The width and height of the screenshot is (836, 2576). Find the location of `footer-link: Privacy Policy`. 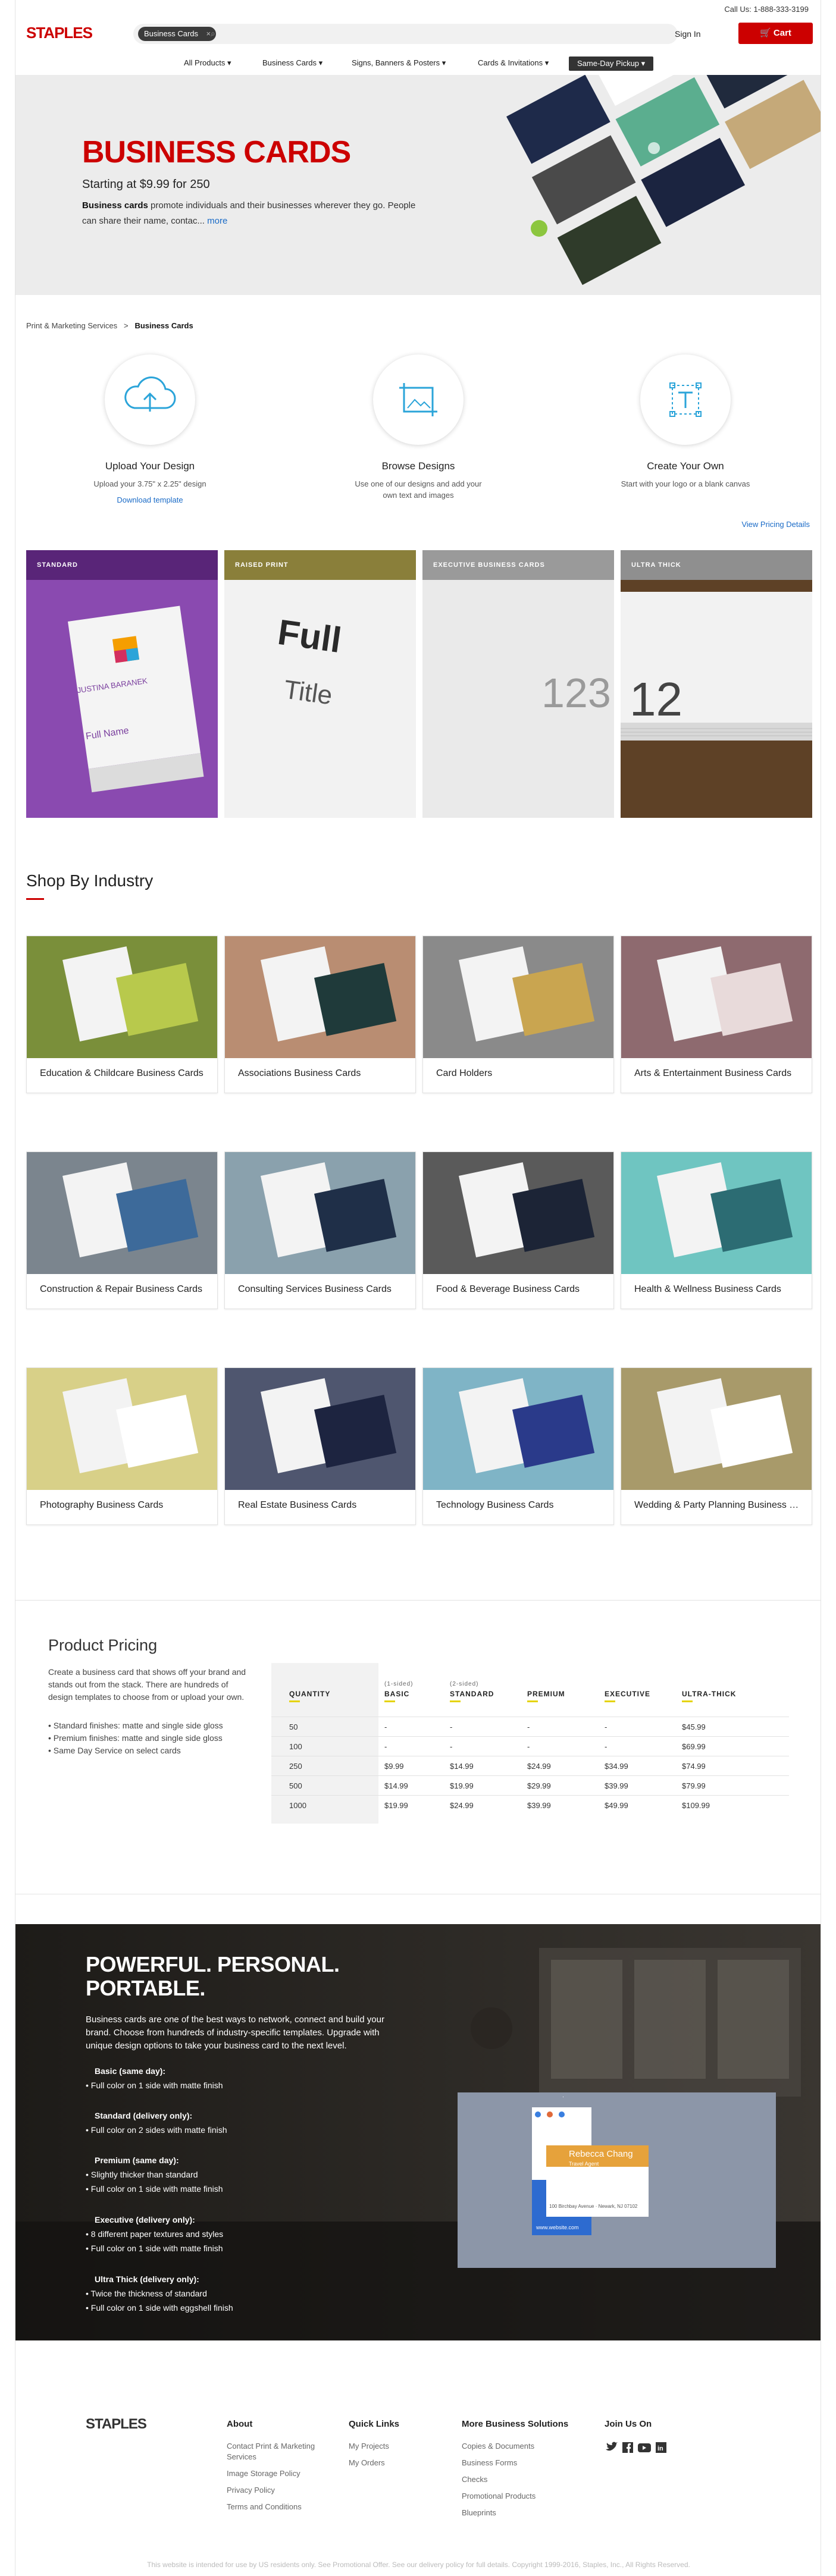

footer-link: Privacy Policy is located at coordinates (277, 2490).